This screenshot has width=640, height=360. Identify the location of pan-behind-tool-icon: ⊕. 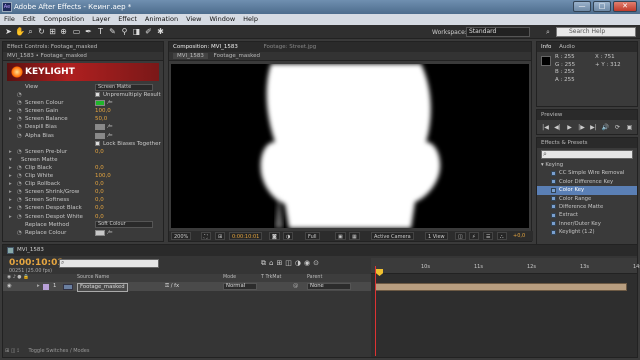
(63, 32).